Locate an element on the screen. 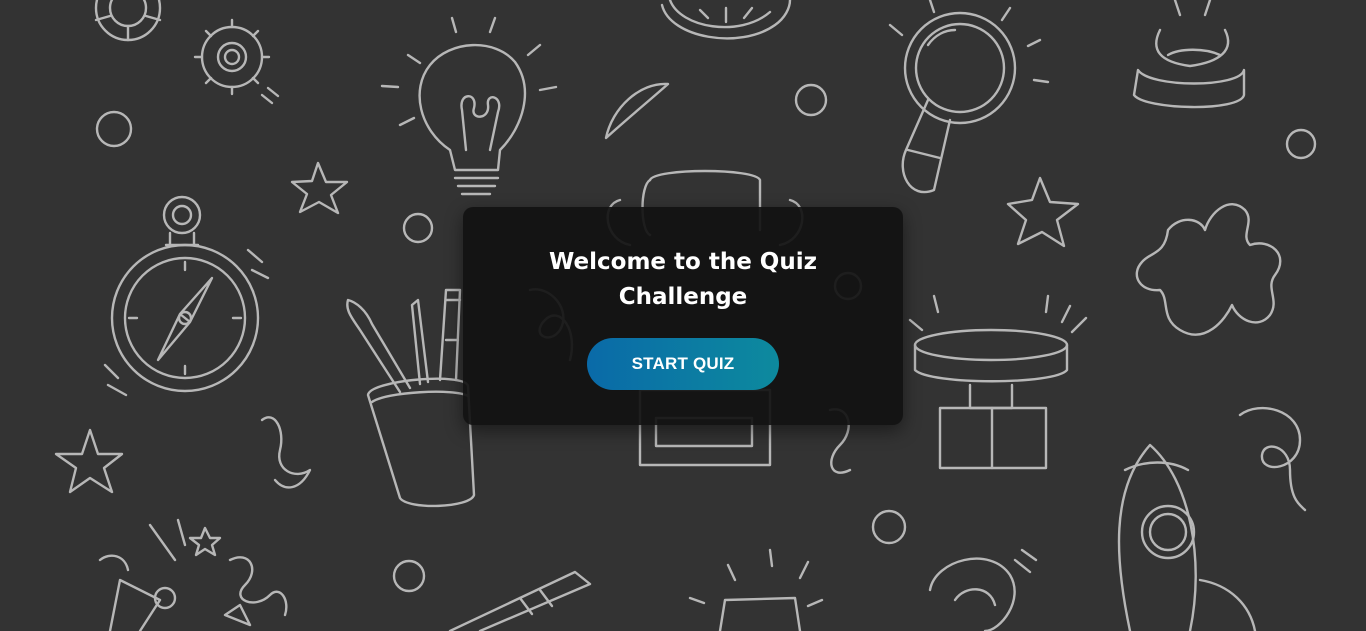 The width and height of the screenshot is (1366, 631). buzzer-icon is located at coordinates (998, 382).